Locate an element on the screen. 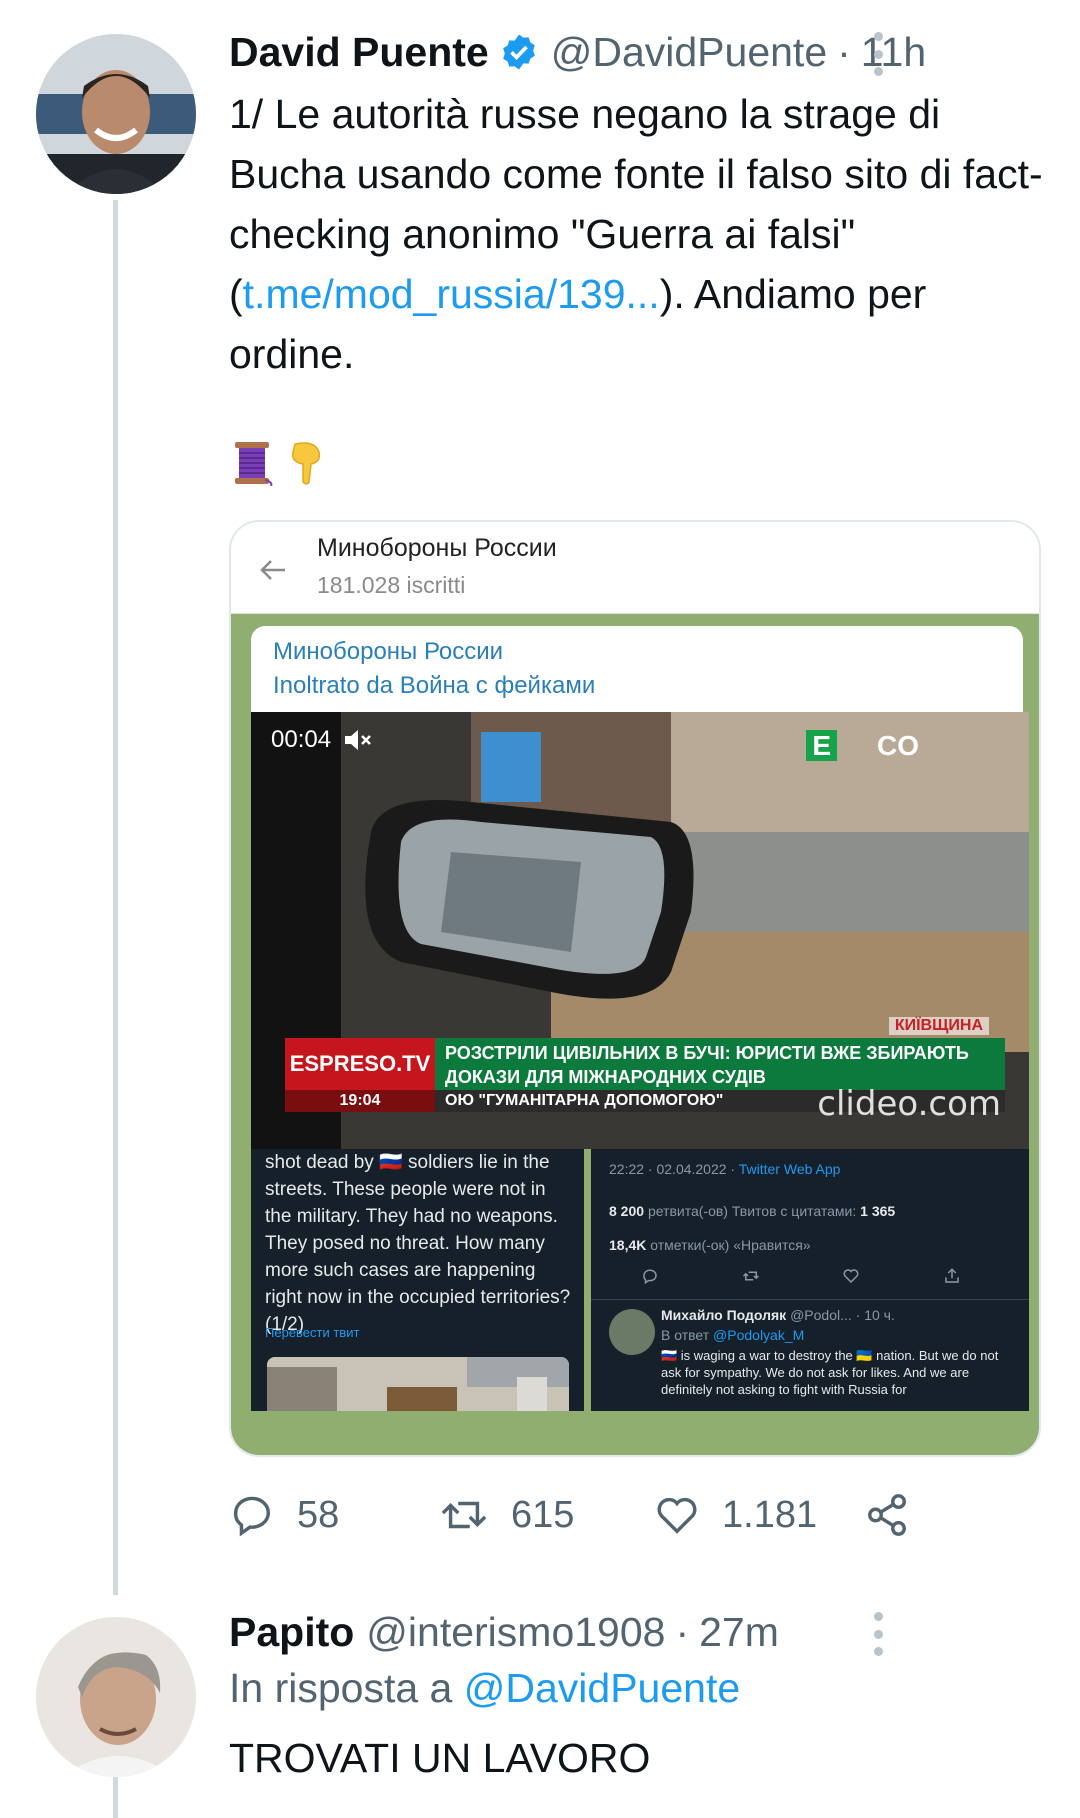 Image resolution: width=1080 pixels, height=1818 pixels. like-button: 1.181 is located at coordinates (735, 1515).